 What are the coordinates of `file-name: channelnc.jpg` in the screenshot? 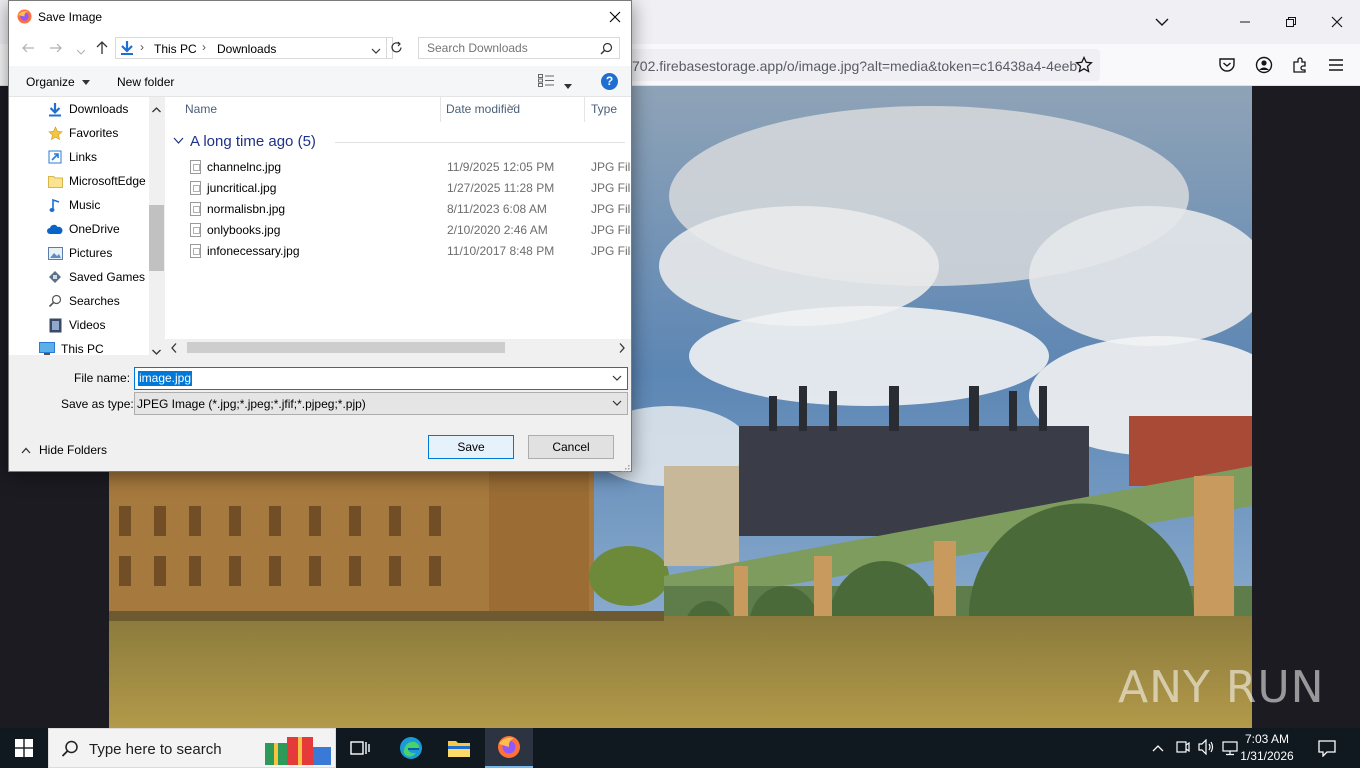 It's located at (244, 167).